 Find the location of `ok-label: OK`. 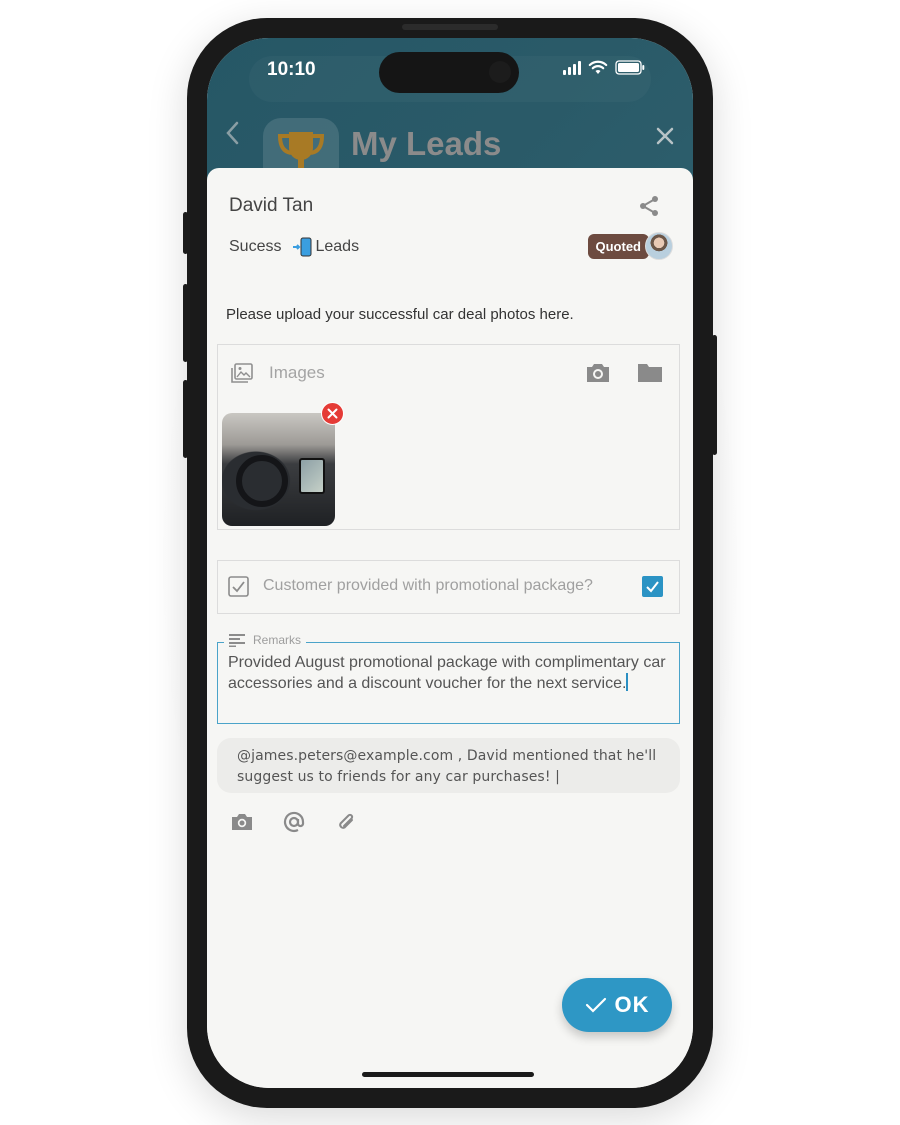

ok-label: OK is located at coordinates (632, 1004).